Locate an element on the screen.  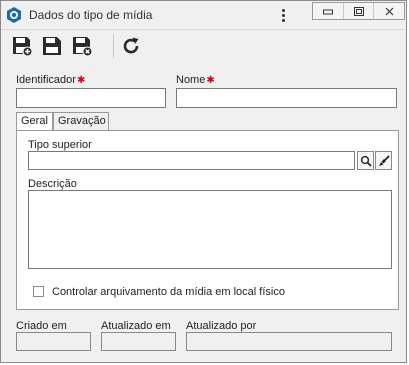
tipo-superior-label: Tipo superior is located at coordinates (60, 145).